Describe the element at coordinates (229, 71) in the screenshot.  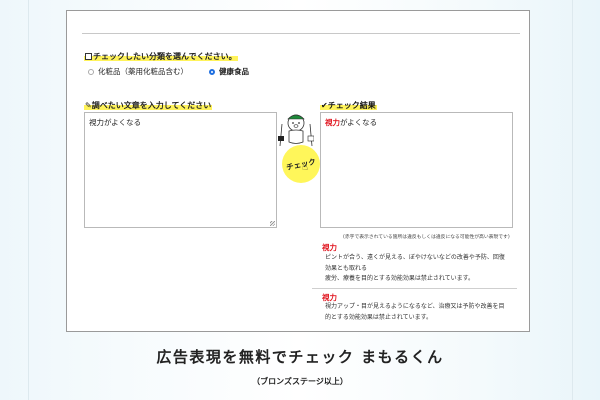
I see `radio-health-food: 健康食品` at that location.